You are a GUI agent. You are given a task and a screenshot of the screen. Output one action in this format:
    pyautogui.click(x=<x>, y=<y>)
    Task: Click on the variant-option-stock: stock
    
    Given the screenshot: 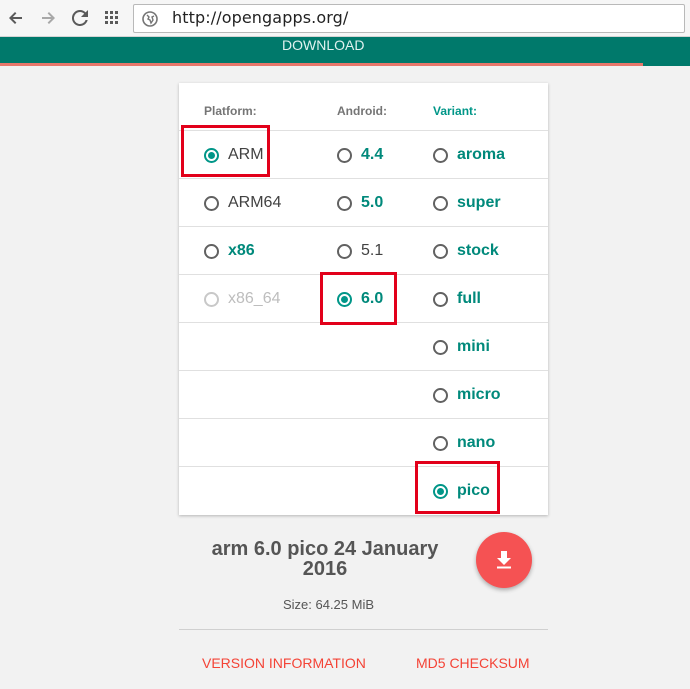 What is the action you would take?
    pyautogui.click(x=466, y=251)
    